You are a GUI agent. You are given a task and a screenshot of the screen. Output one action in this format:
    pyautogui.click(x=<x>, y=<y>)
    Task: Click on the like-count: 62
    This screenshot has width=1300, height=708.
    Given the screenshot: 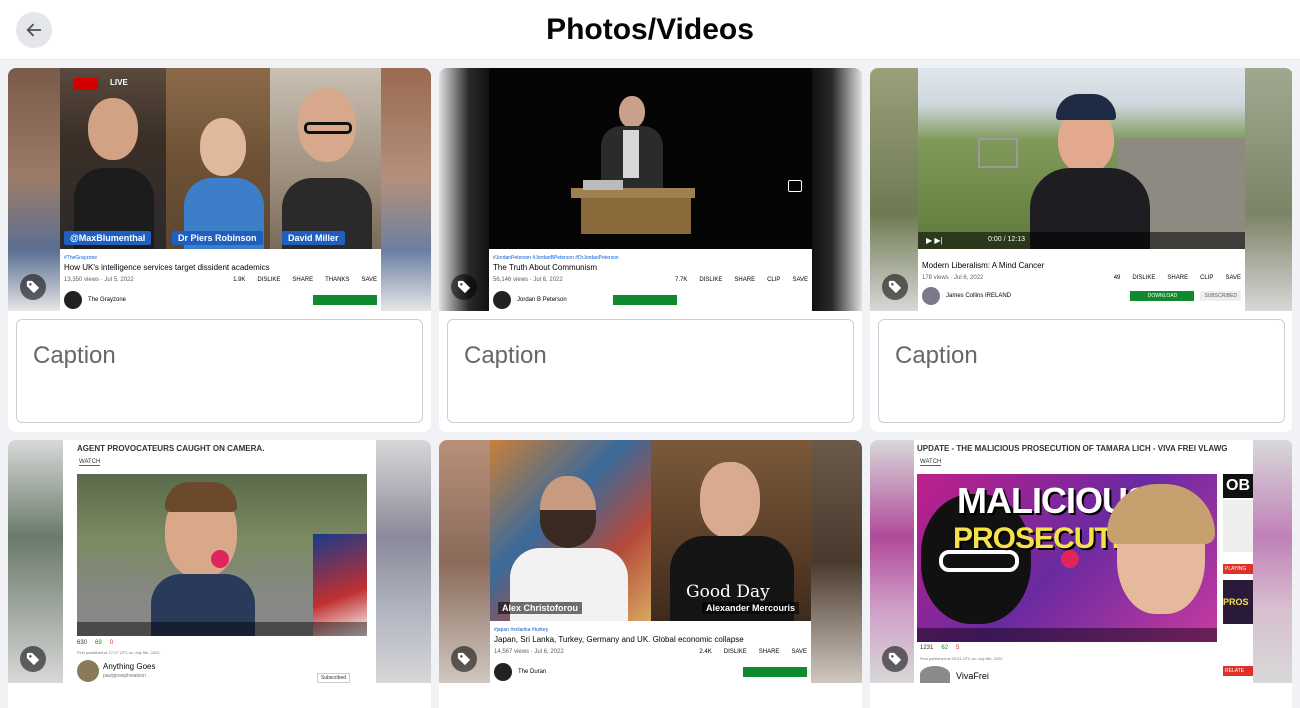 What is the action you would take?
    pyautogui.click(x=945, y=648)
    